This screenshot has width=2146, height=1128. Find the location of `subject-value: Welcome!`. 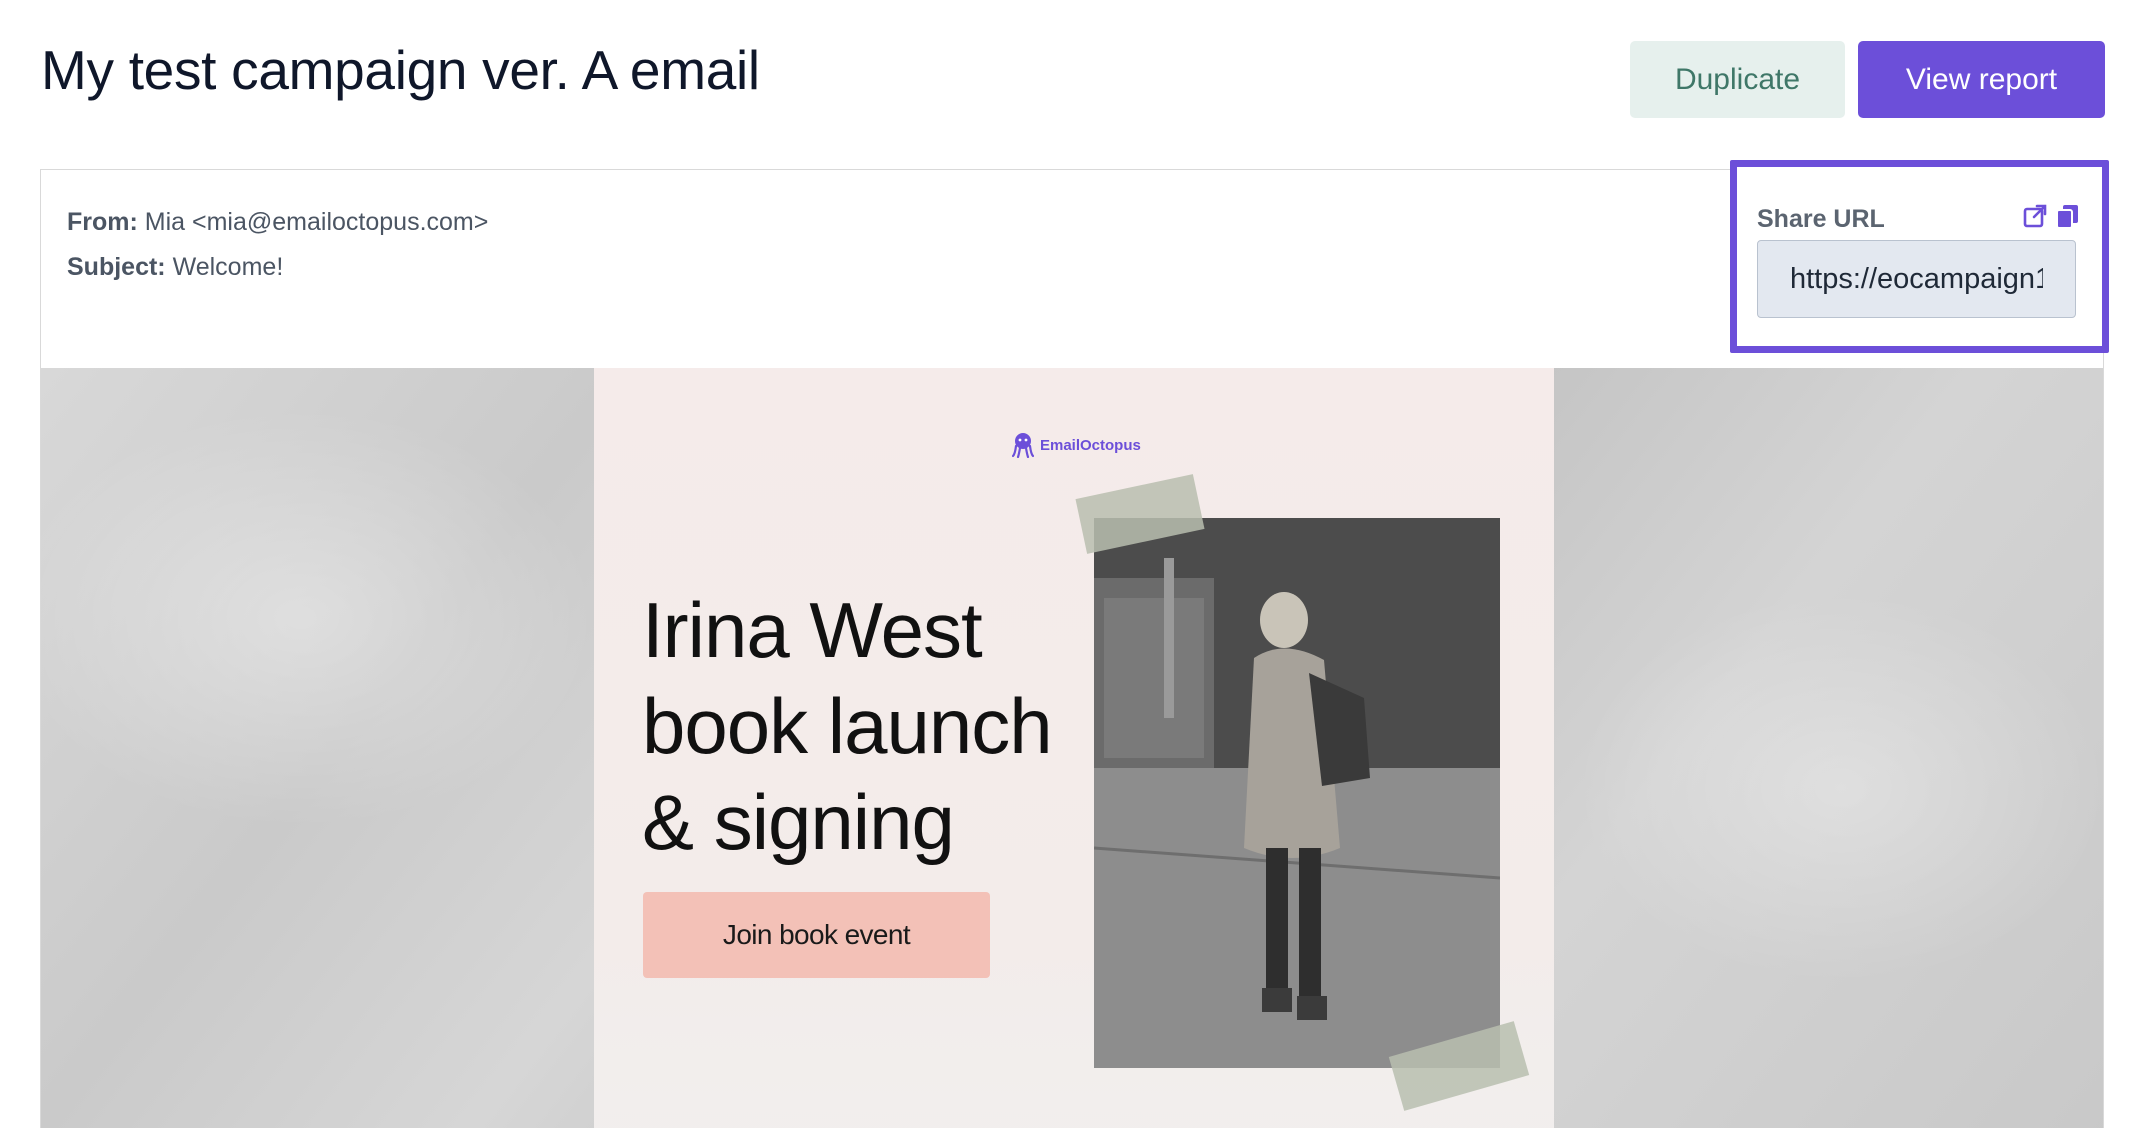

subject-value: Welcome! is located at coordinates (228, 267).